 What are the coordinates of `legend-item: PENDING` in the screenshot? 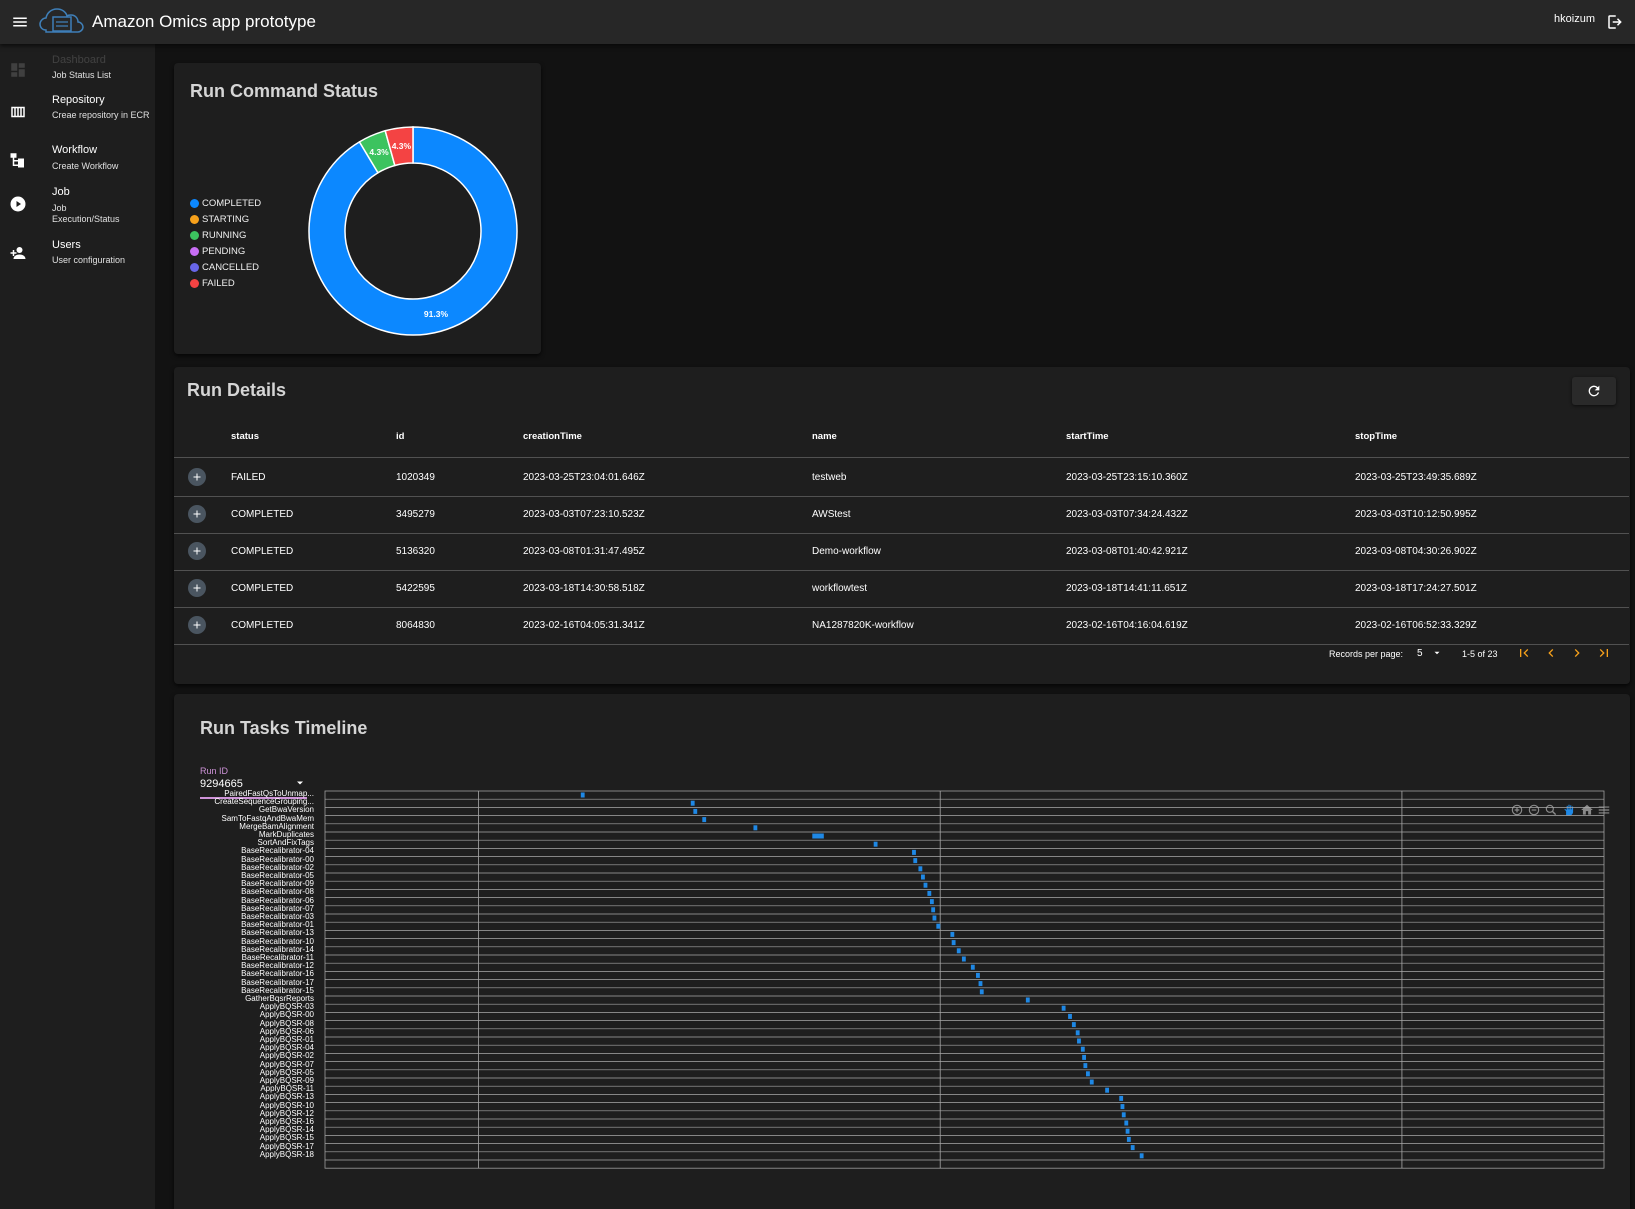 It's located at (225, 251).